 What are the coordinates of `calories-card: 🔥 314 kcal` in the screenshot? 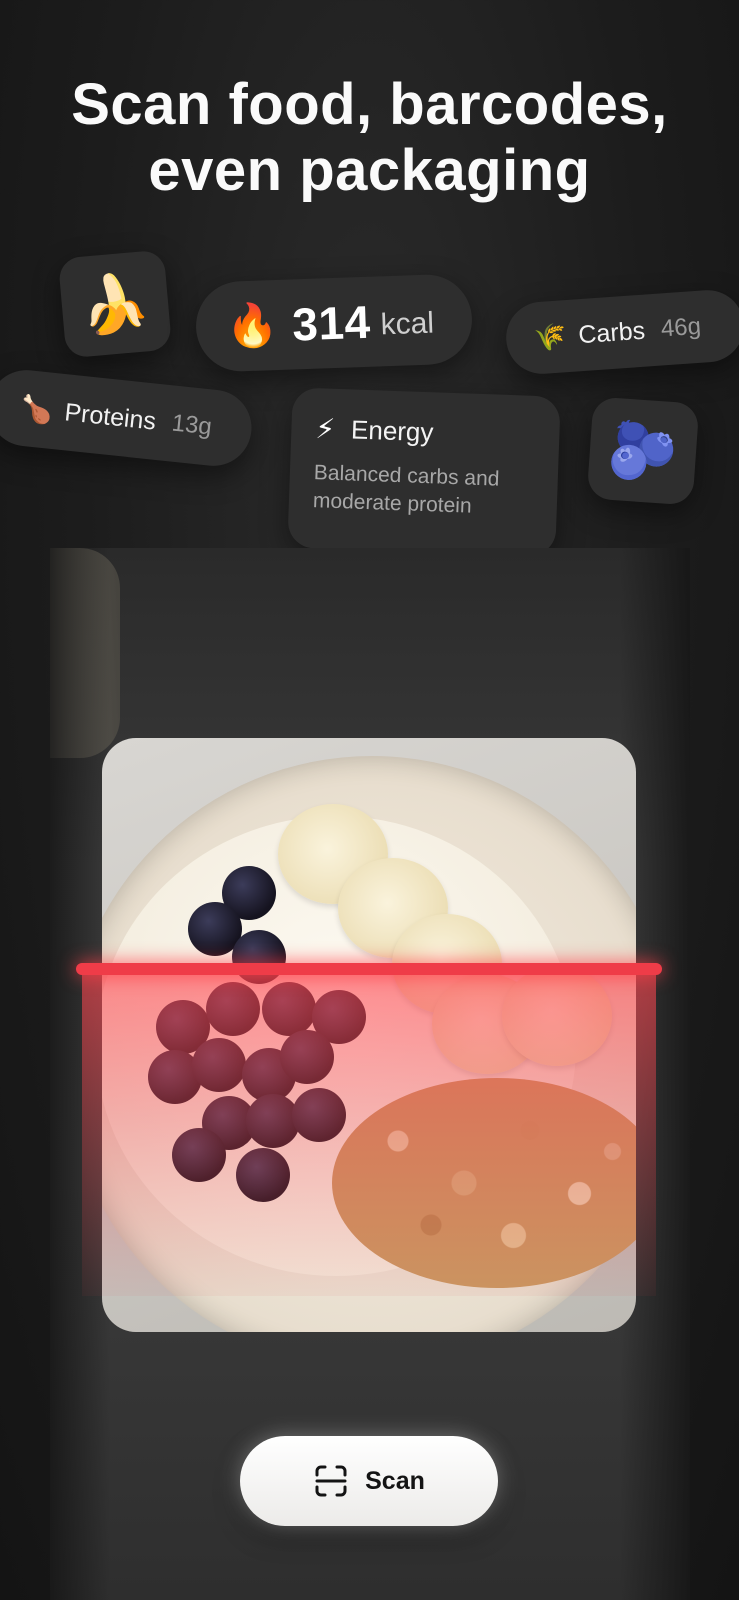 It's located at (334, 323).